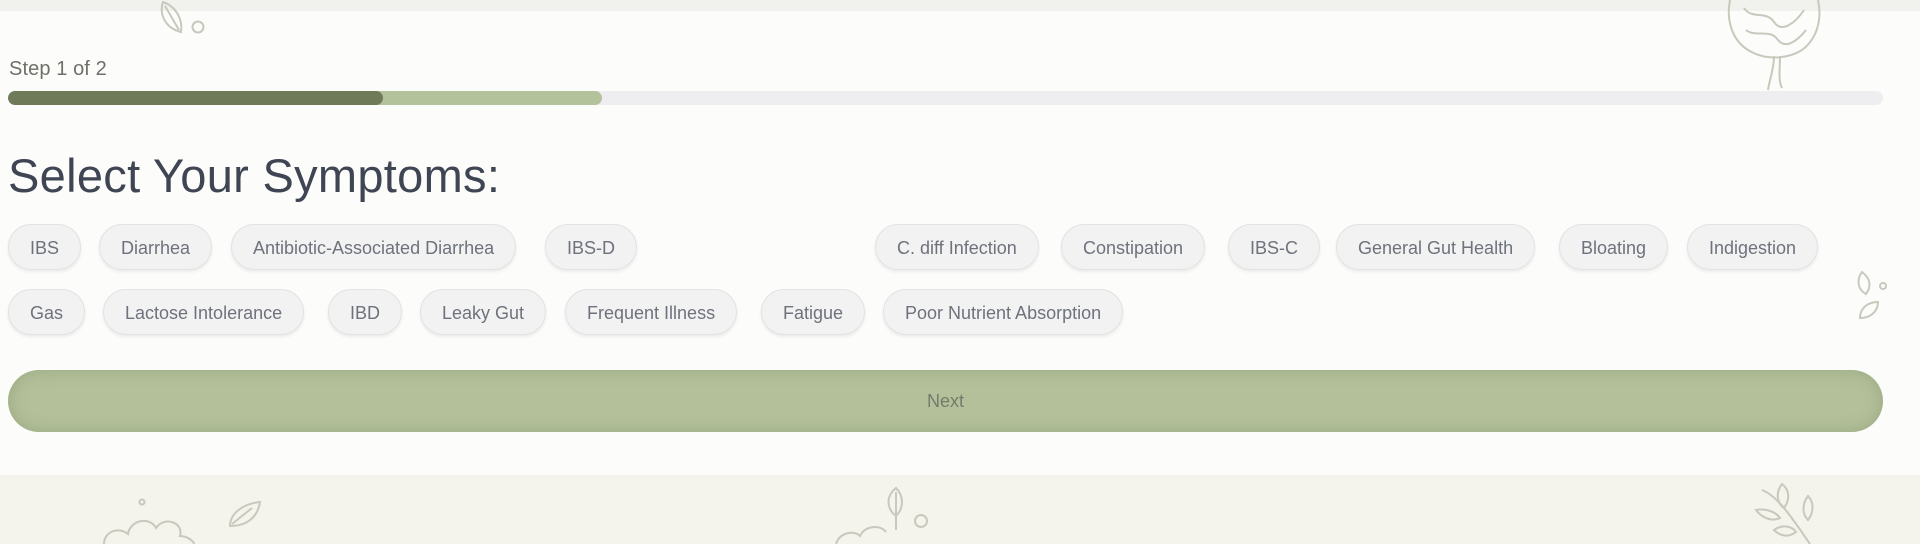 The image size is (1920, 544). Describe the element at coordinates (1614, 247) in the screenshot. I see `symptom-chip: Bloating` at that location.